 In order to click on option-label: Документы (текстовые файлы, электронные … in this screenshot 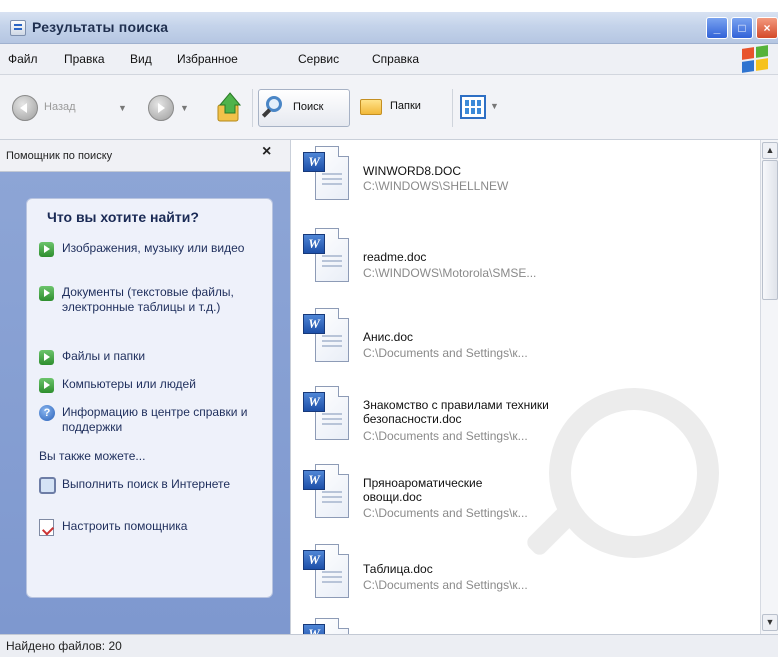, I will do `click(162, 300)`.